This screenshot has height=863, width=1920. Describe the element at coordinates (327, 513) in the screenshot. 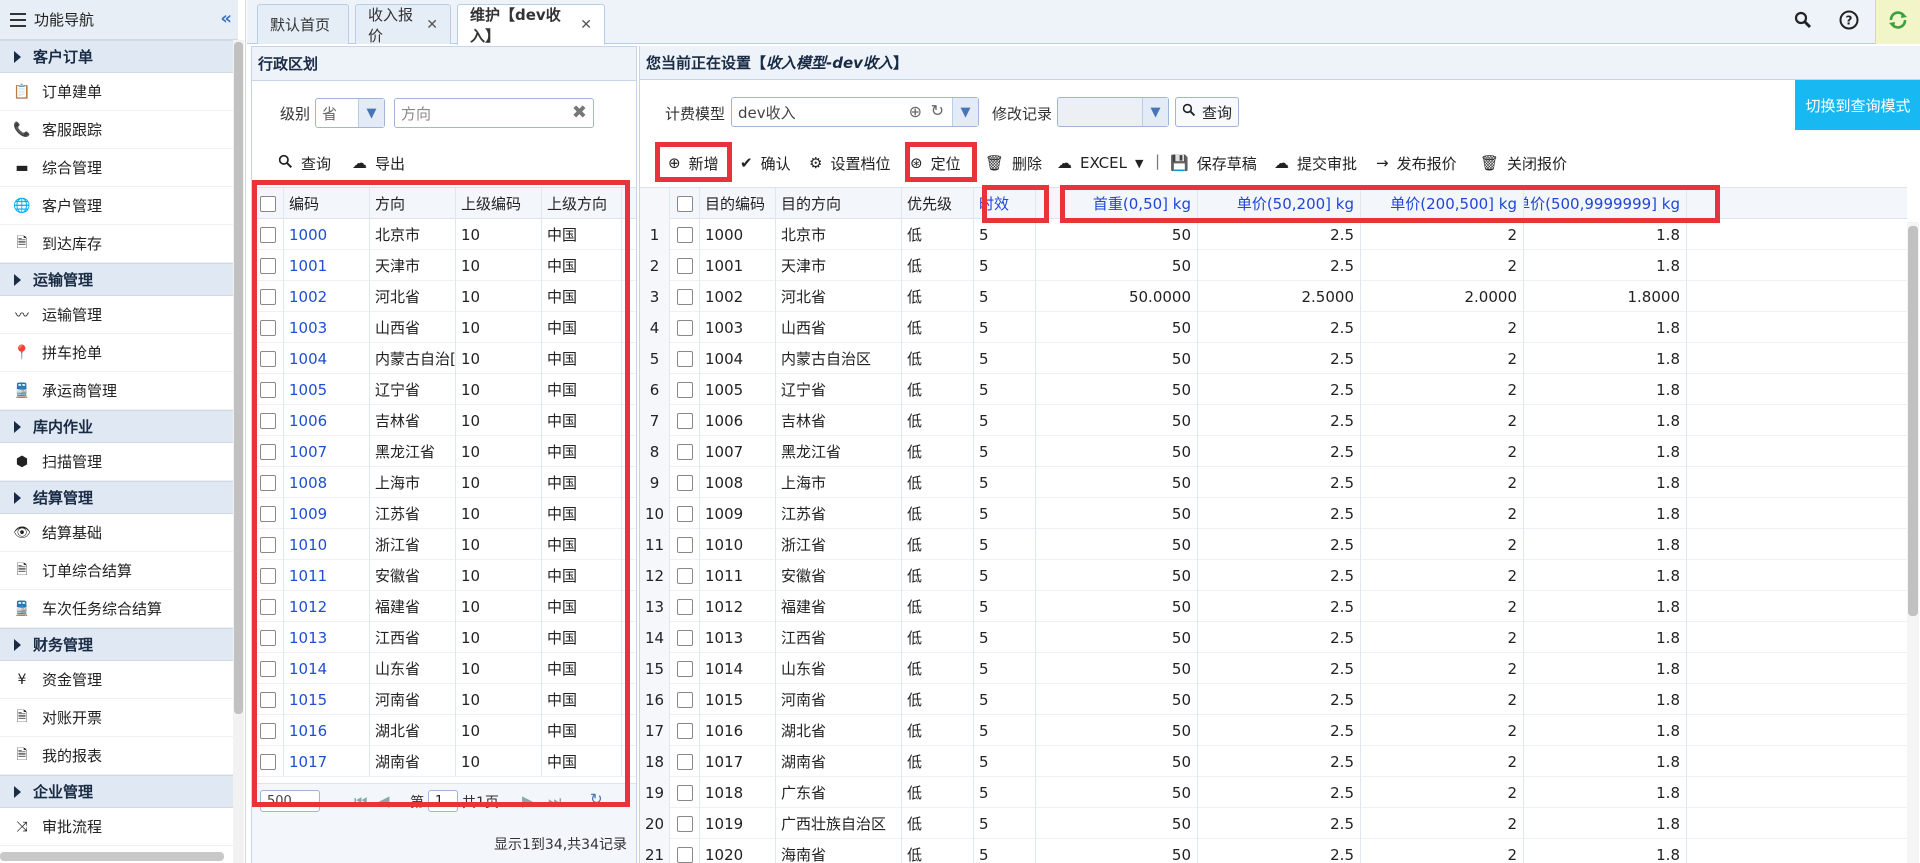

I see `table-cell: 1009` at that location.